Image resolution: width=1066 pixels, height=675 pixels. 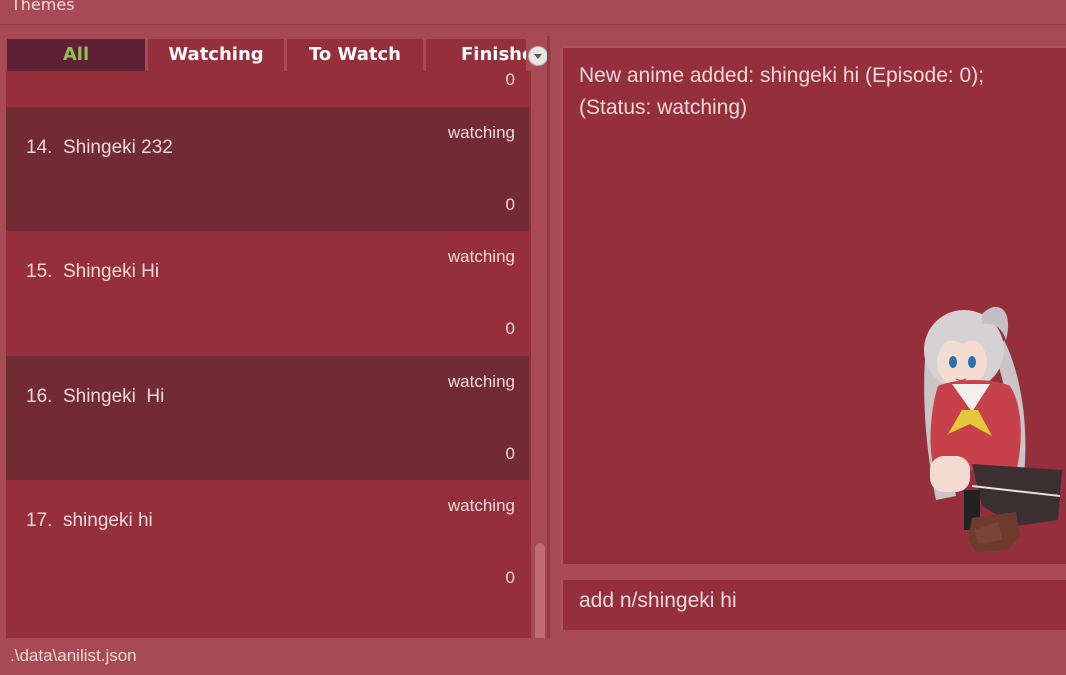 I want to click on list-item: 14. Shingeki 232 watching 0, so click(x=267, y=168).